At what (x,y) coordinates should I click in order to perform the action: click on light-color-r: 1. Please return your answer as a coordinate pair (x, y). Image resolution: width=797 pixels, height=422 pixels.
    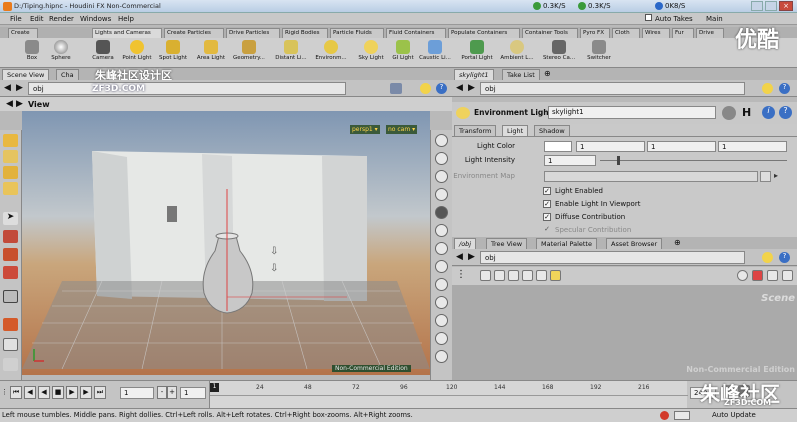
    Looking at the image, I should click on (610, 146).